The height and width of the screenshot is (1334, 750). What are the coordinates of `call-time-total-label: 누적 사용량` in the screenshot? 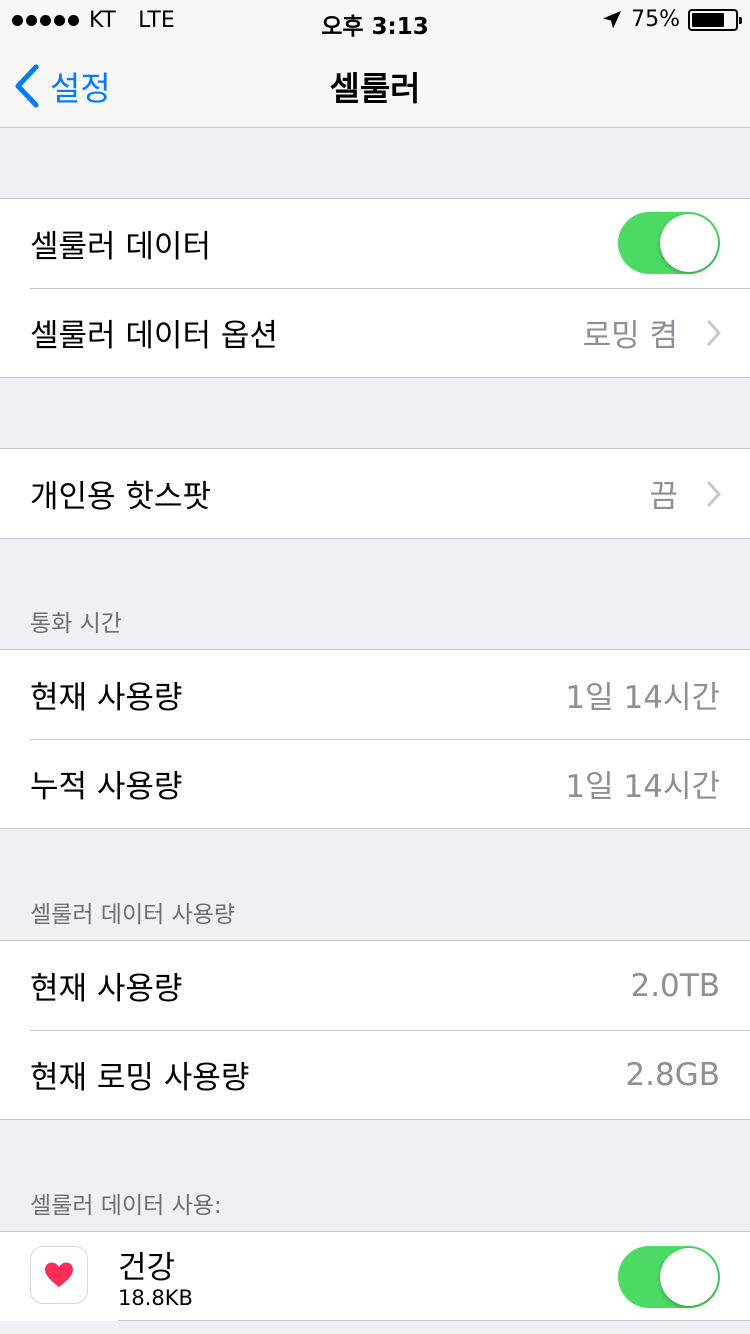 It's located at (106, 787).